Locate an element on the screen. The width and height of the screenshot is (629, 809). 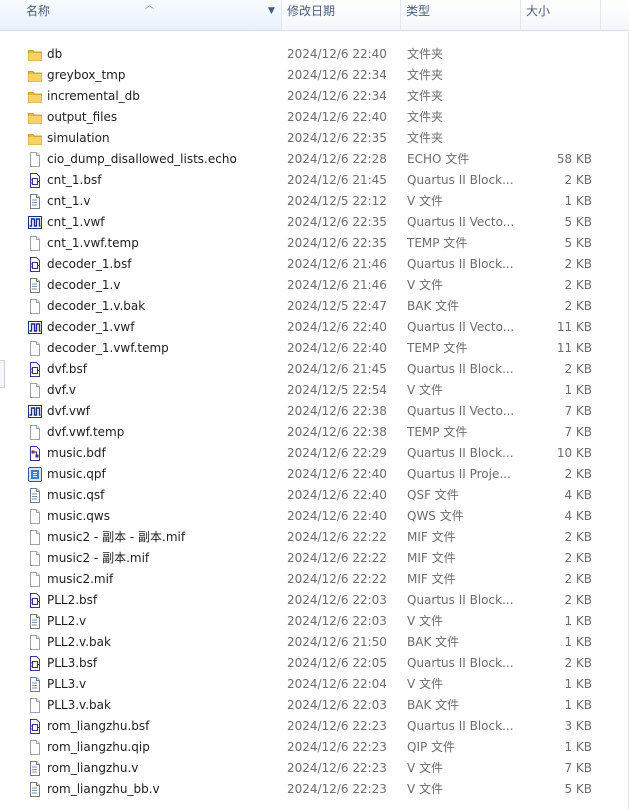
file-date: 2024/12/6 22:34 is located at coordinates (337, 75).